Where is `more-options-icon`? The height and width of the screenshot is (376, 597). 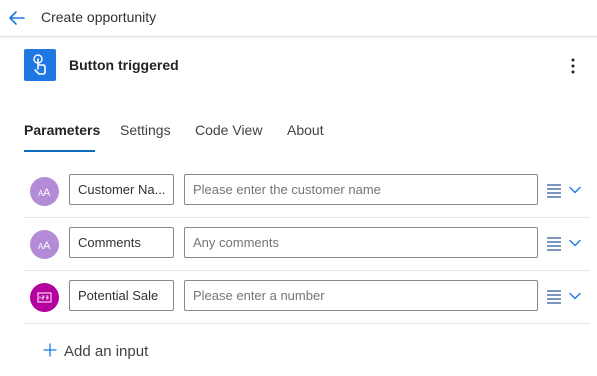
more-options-icon is located at coordinates (573, 66).